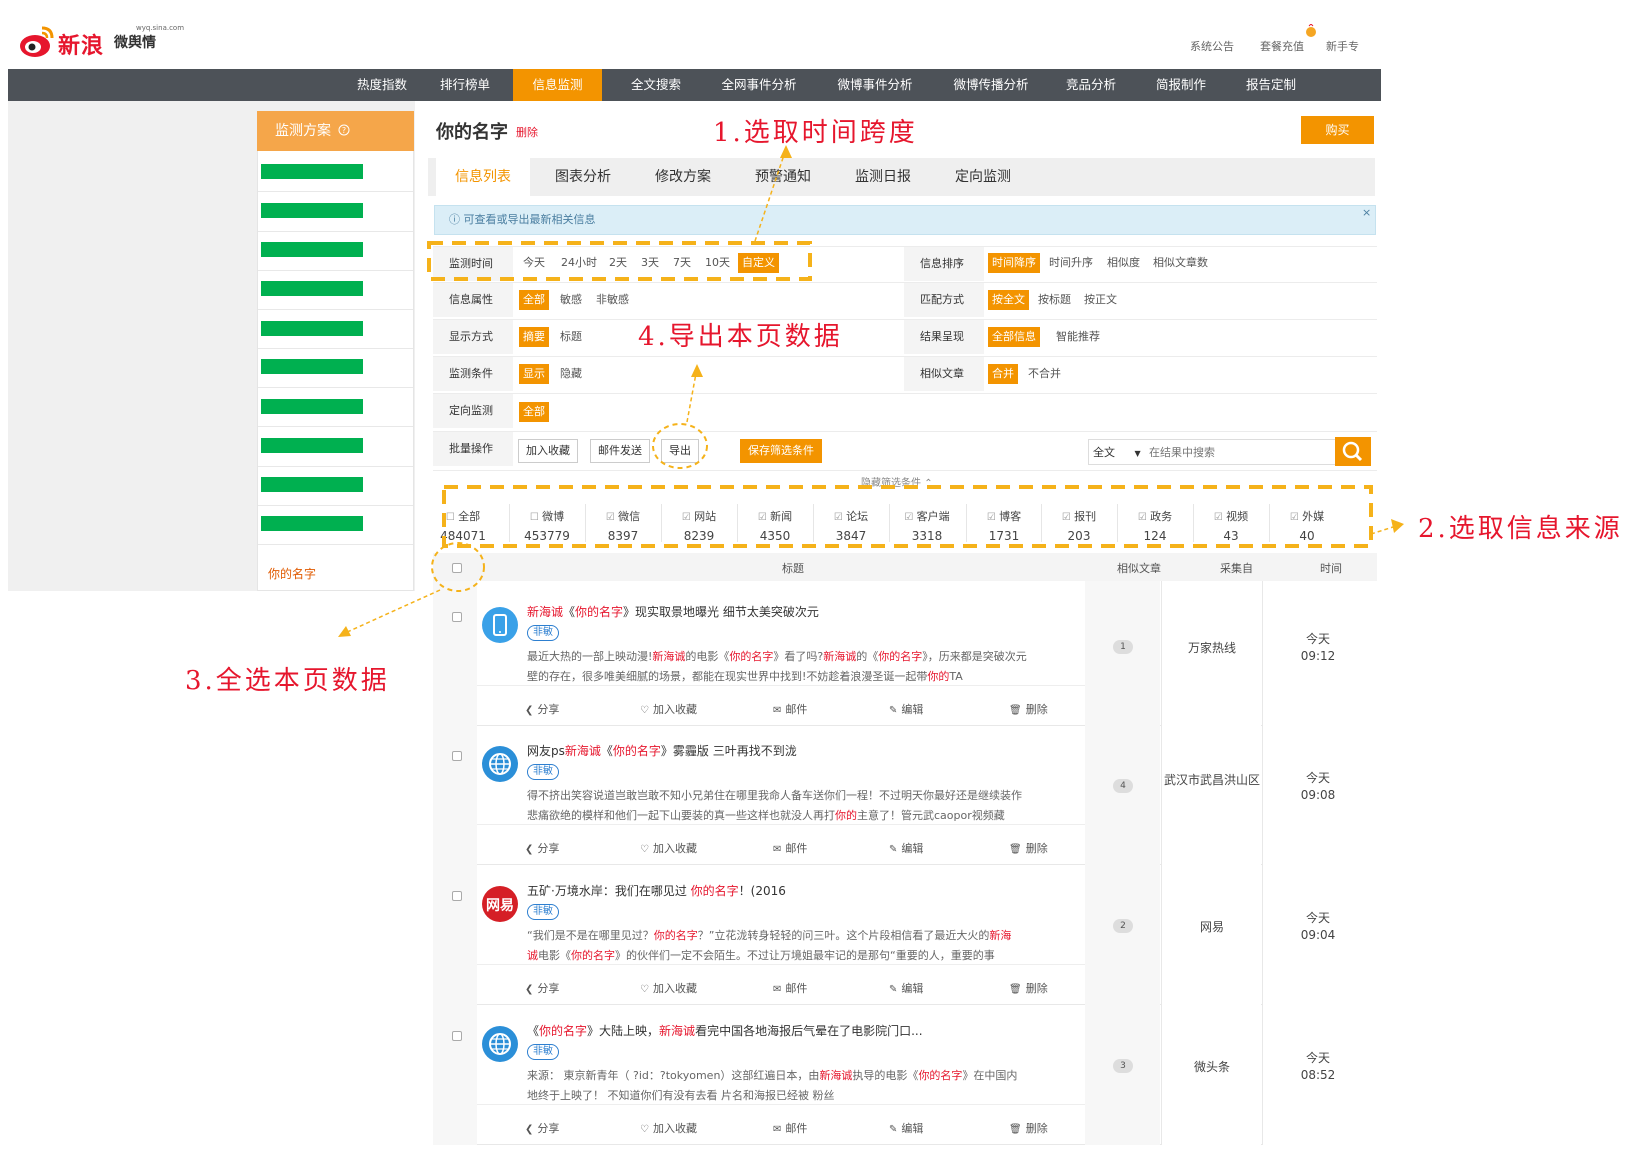 This screenshot has width=1637, height=1176. What do you see at coordinates (740, 337) in the screenshot?
I see `annotation-export: 4.导出本页数据` at bounding box center [740, 337].